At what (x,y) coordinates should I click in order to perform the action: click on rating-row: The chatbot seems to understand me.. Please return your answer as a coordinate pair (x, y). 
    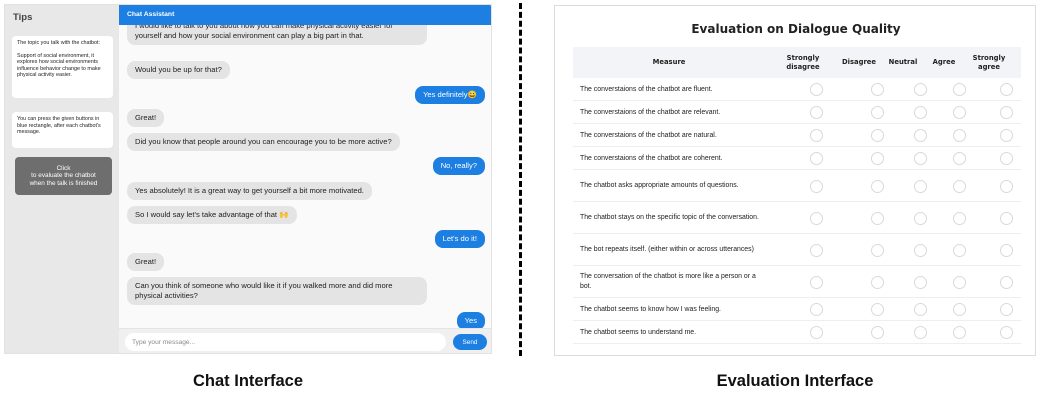
    Looking at the image, I should click on (797, 332).